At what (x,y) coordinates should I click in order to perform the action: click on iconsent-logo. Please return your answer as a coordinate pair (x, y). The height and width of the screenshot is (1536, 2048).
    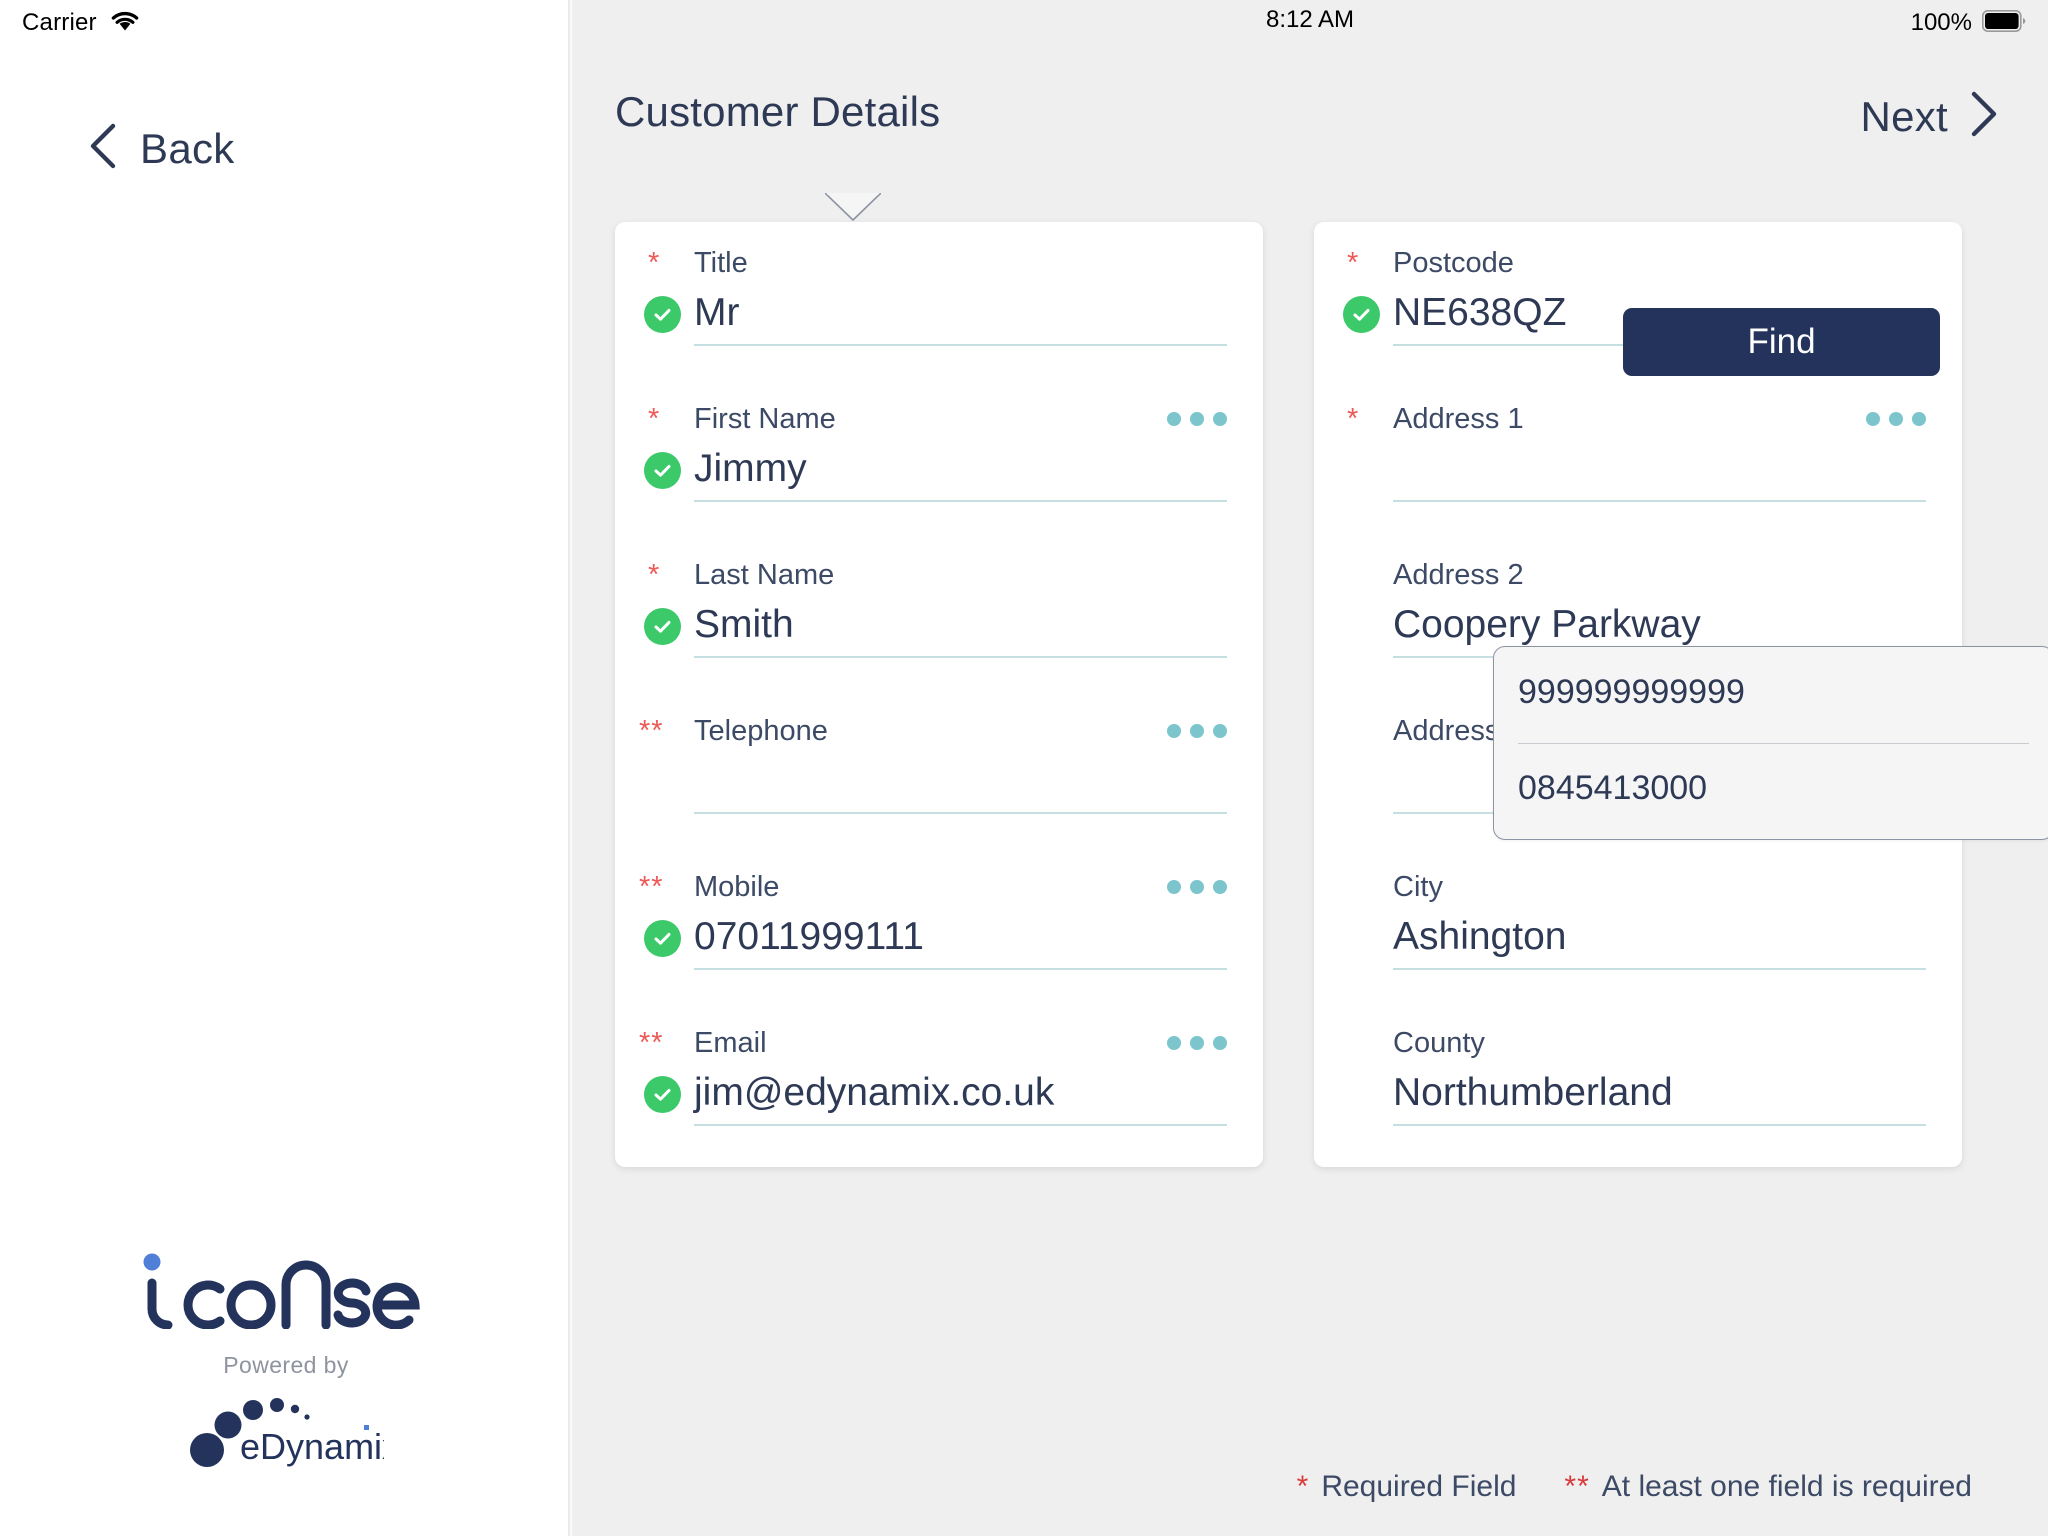
    Looking at the image, I should click on (286, 1293).